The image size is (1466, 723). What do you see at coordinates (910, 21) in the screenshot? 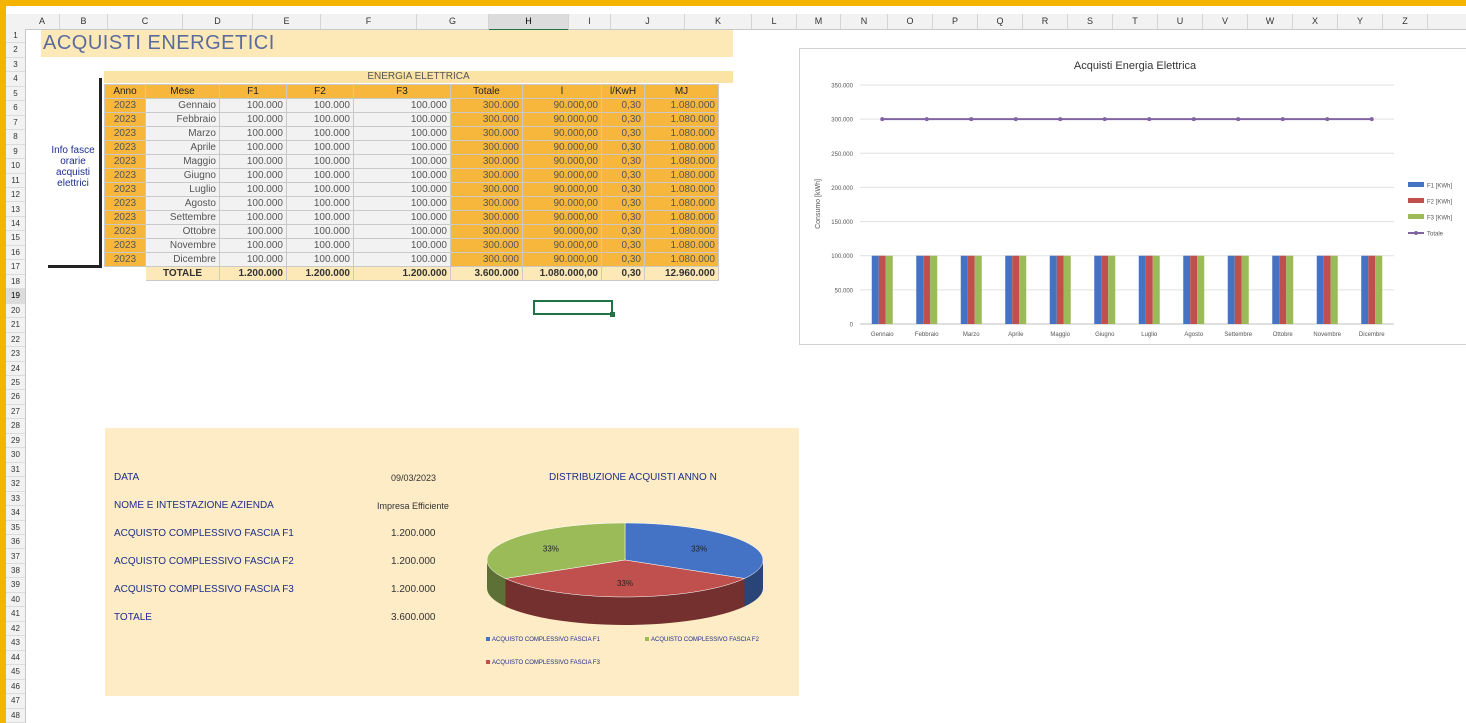
I see `column-header-o: O` at bounding box center [910, 21].